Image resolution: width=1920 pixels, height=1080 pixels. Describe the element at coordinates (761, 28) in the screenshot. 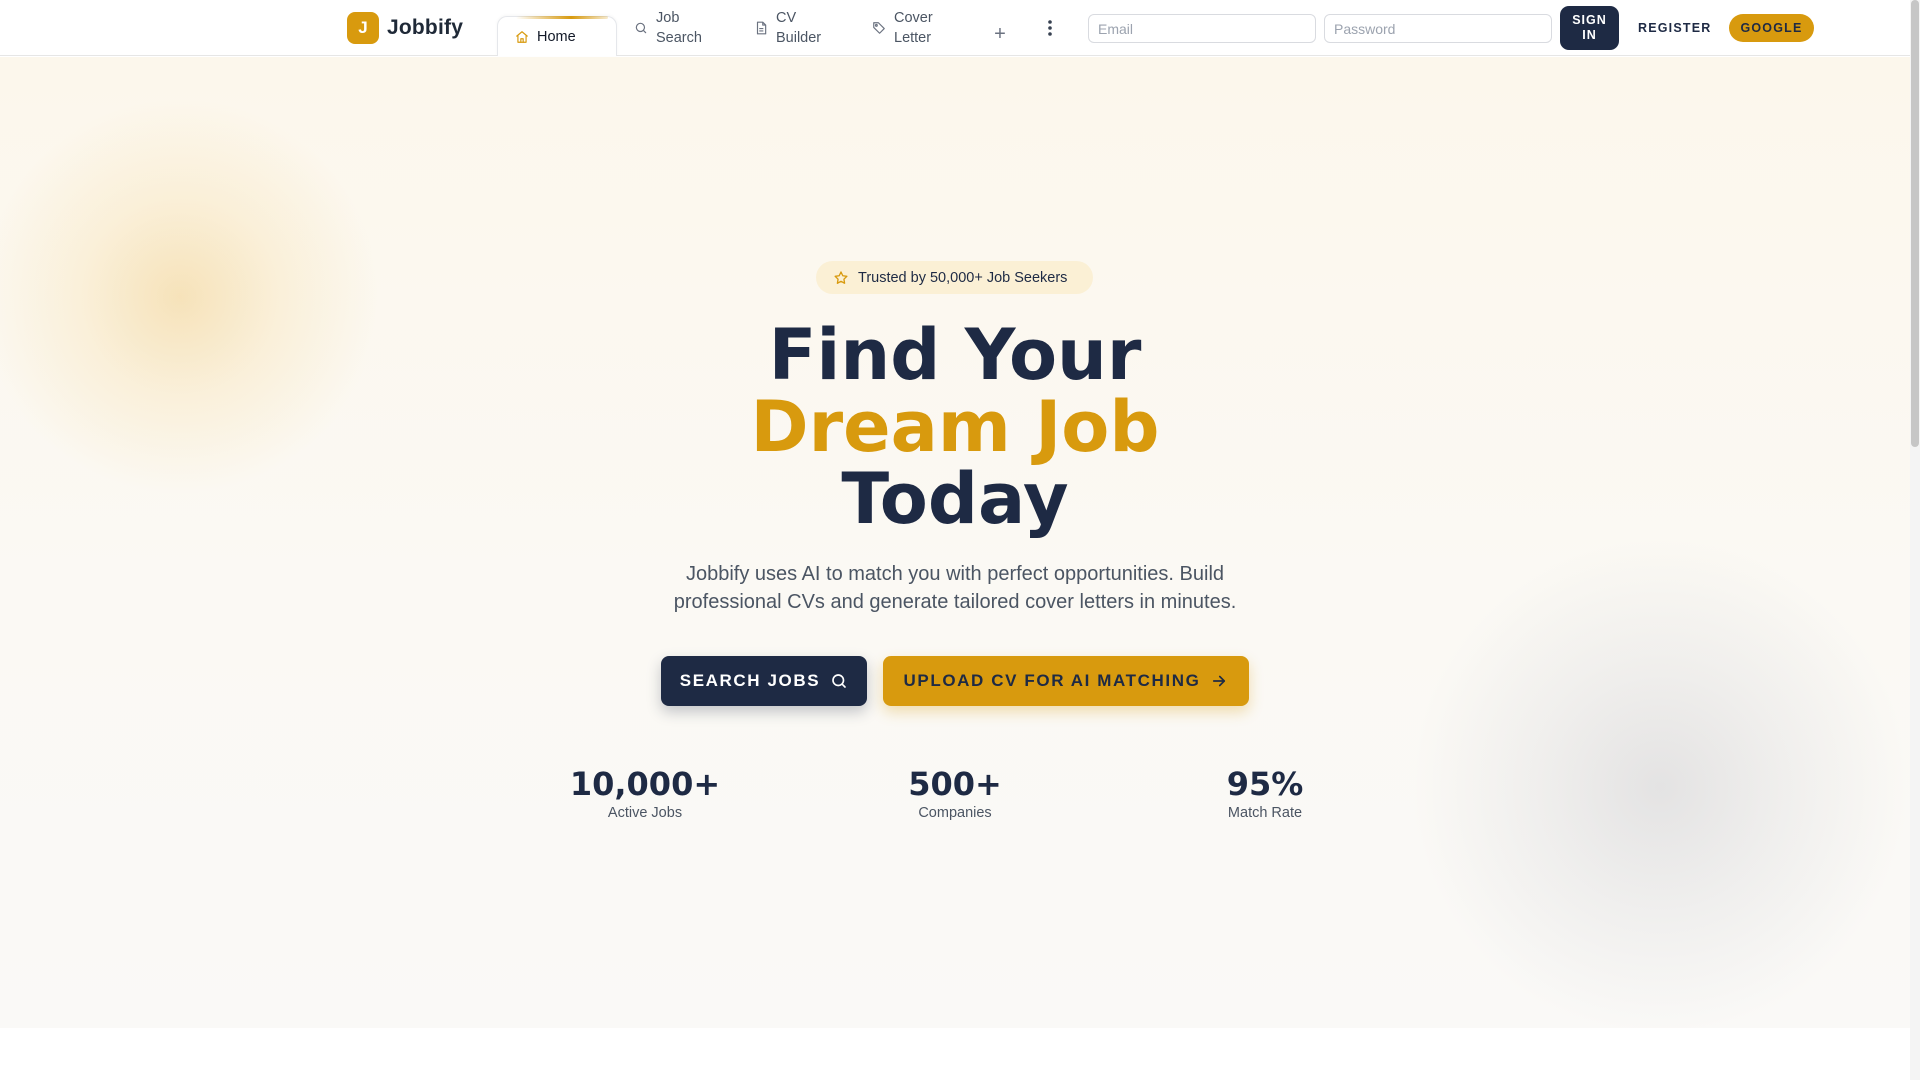

I see `document-icon` at that location.